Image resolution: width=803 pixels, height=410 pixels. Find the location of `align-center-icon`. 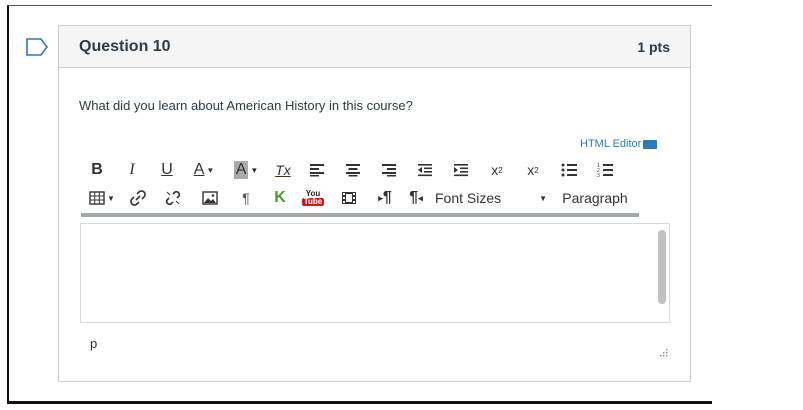

align-center-icon is located at coordinates (353, 170).